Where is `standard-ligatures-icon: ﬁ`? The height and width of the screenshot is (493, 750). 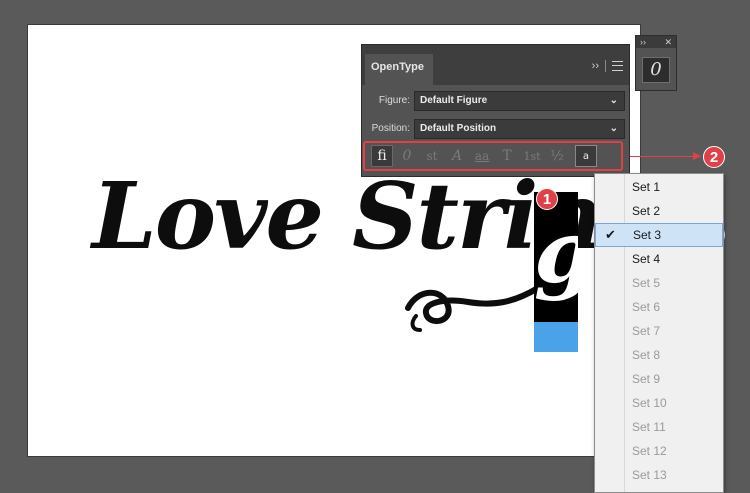
standard-ligatures-icon: ﬁ is located at coordinates (382, 156).